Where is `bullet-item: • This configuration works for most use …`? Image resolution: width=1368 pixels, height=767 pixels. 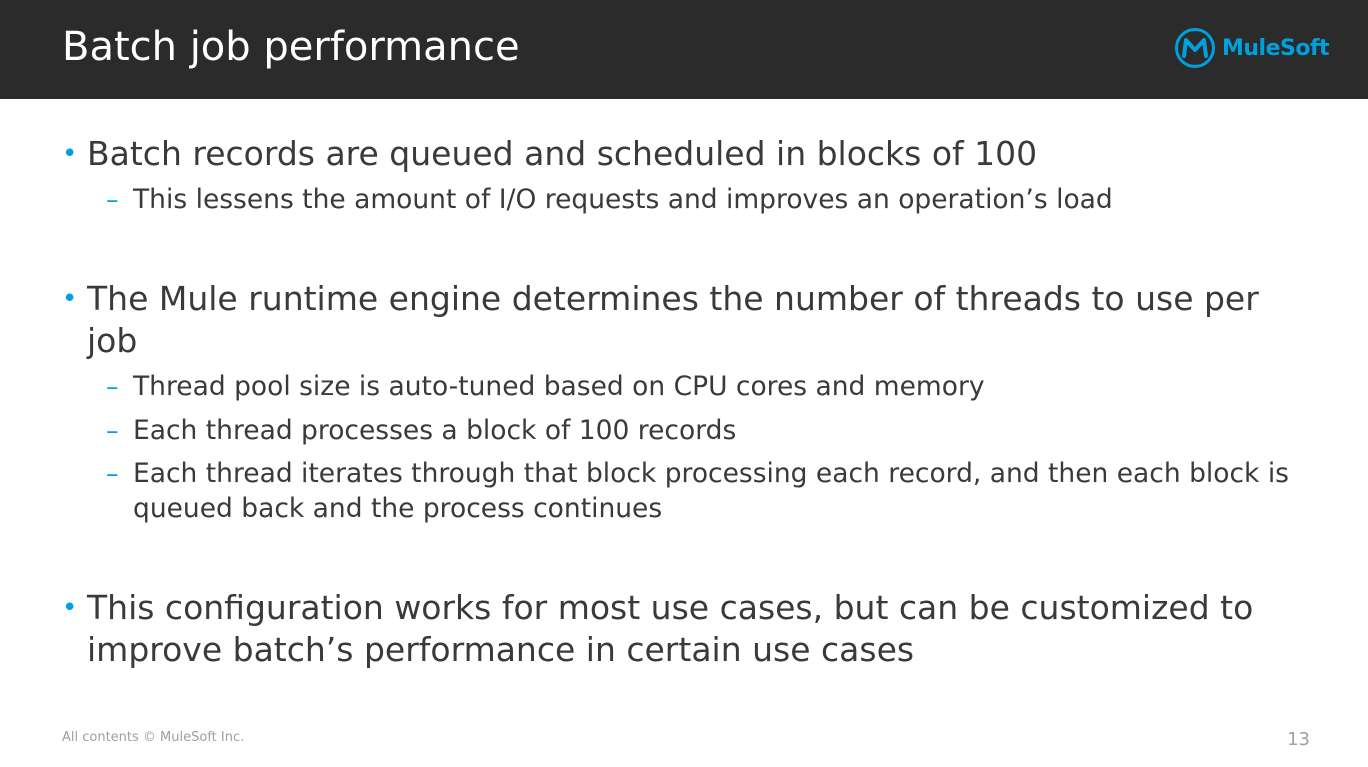
bullet-item: • This configuration works for most use … is located at coordinates (677, 629).